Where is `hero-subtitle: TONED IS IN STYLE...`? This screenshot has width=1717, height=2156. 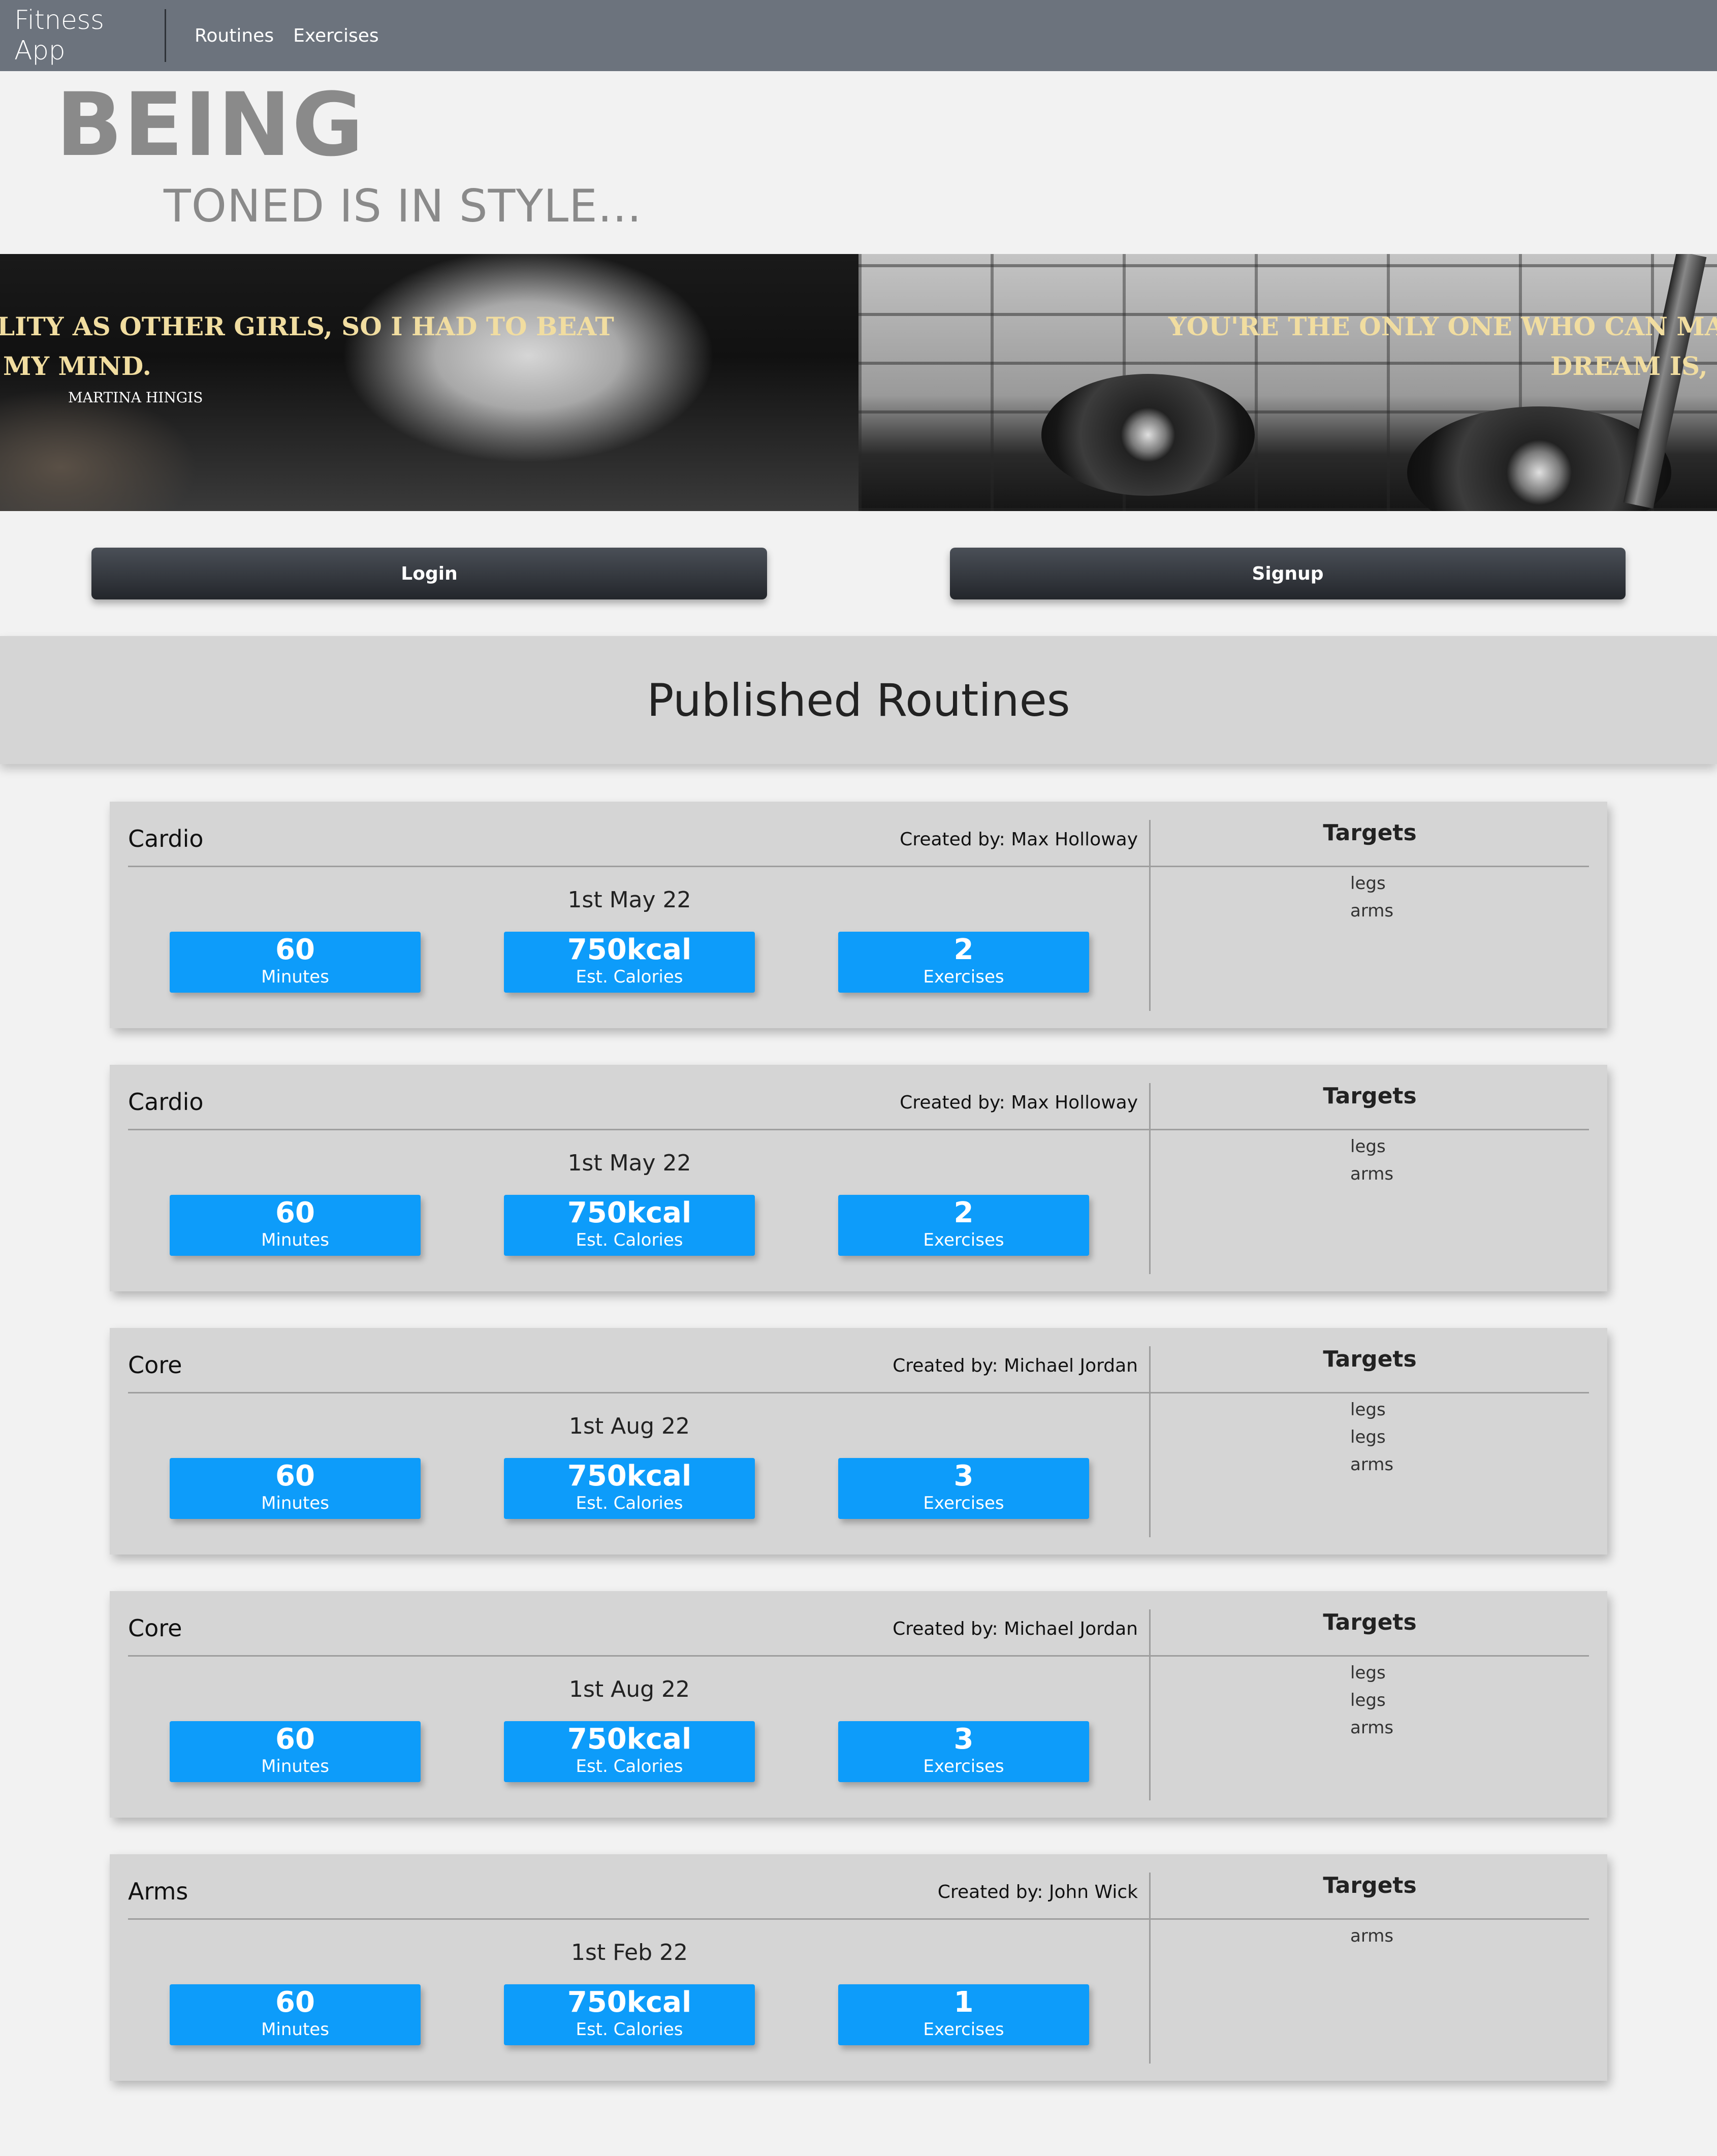 hero-subtitle: TONED IS IN STYLE... is located at coordinates (403, 206).